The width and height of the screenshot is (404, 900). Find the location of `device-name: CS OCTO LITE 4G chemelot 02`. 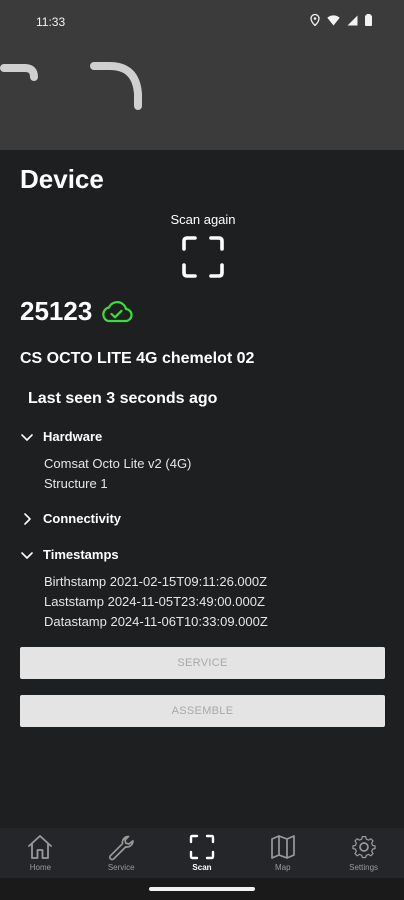

device-name: CS OCTO LITE 4G chemelot 02 is located at coordinates (137, 358).